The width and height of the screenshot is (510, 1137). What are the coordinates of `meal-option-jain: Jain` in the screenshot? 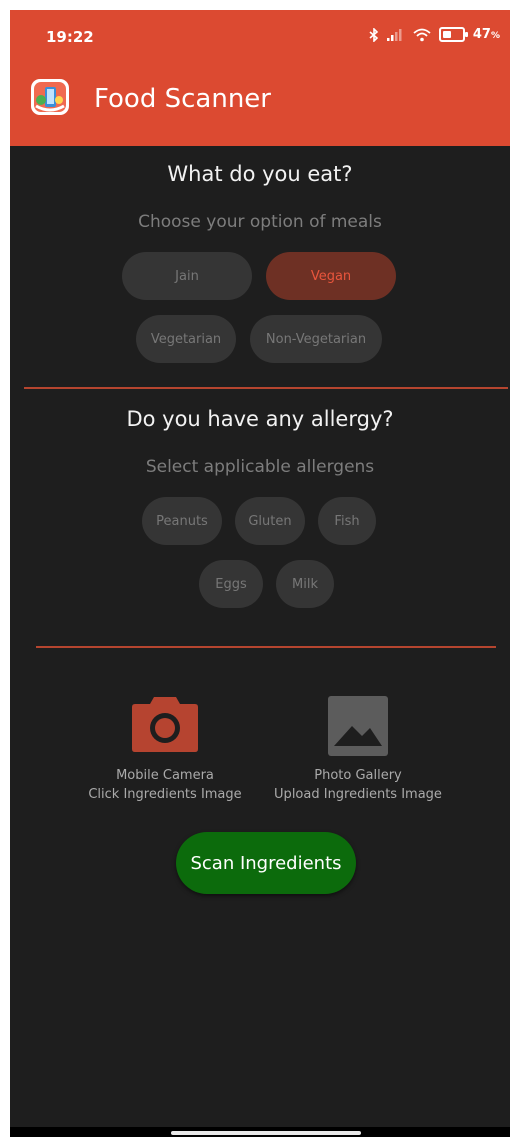 It's located at (187, 276).